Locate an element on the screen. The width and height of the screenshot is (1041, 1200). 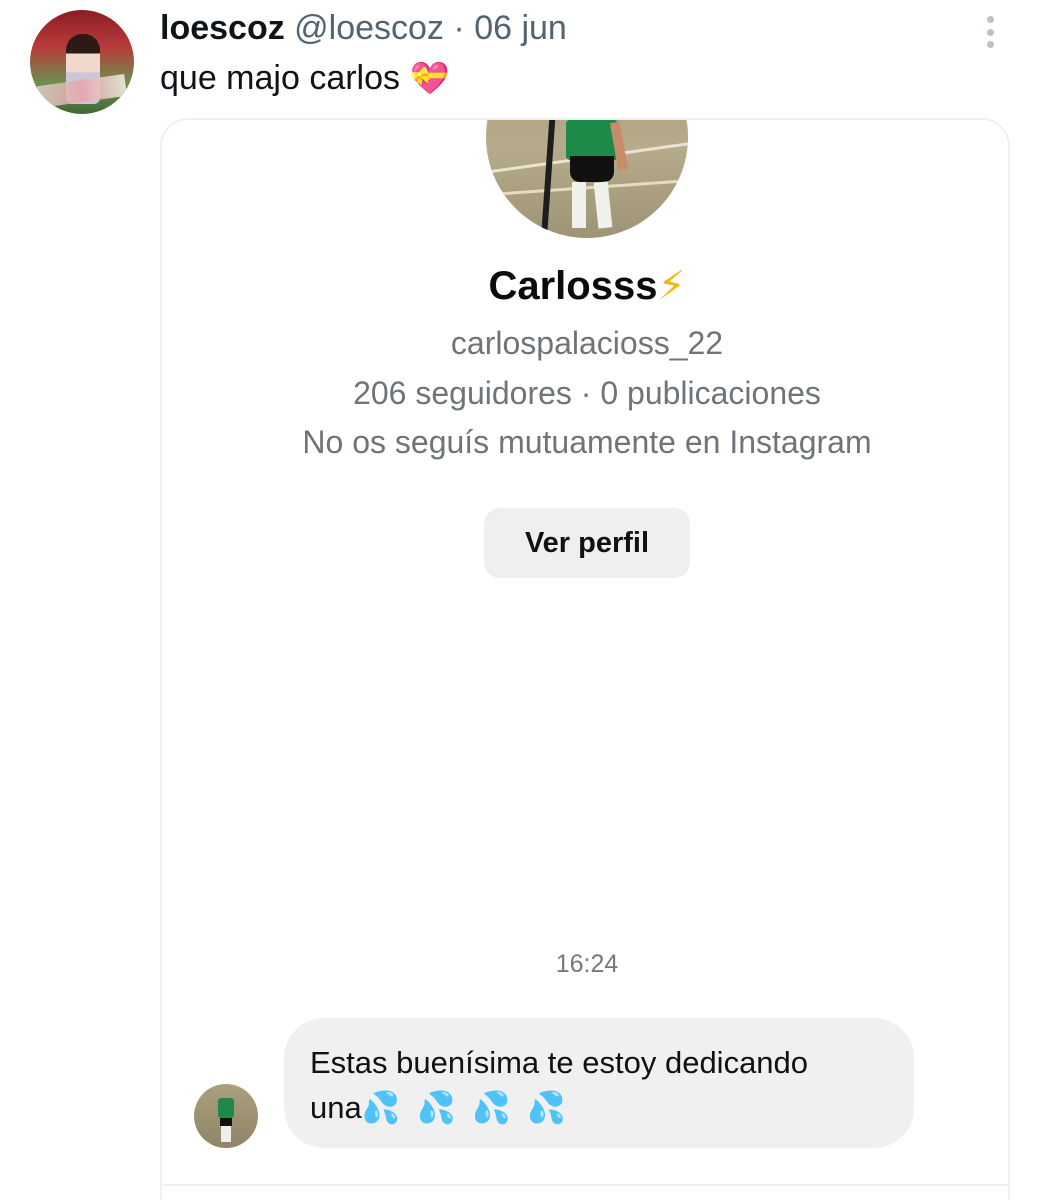
instagram-profile-picture is located at coordinates (587, 179).